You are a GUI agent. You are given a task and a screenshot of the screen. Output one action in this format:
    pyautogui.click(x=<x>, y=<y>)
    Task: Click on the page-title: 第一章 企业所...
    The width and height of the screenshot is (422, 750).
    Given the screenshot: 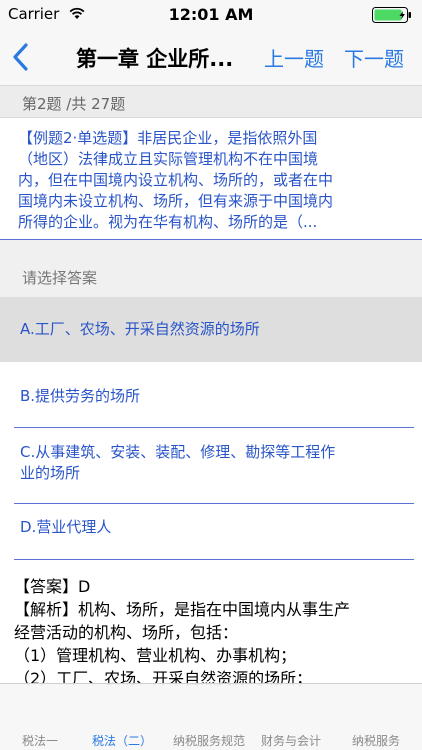 What is the action you would take?
    pyautogui.click(x=155, y=59)
    